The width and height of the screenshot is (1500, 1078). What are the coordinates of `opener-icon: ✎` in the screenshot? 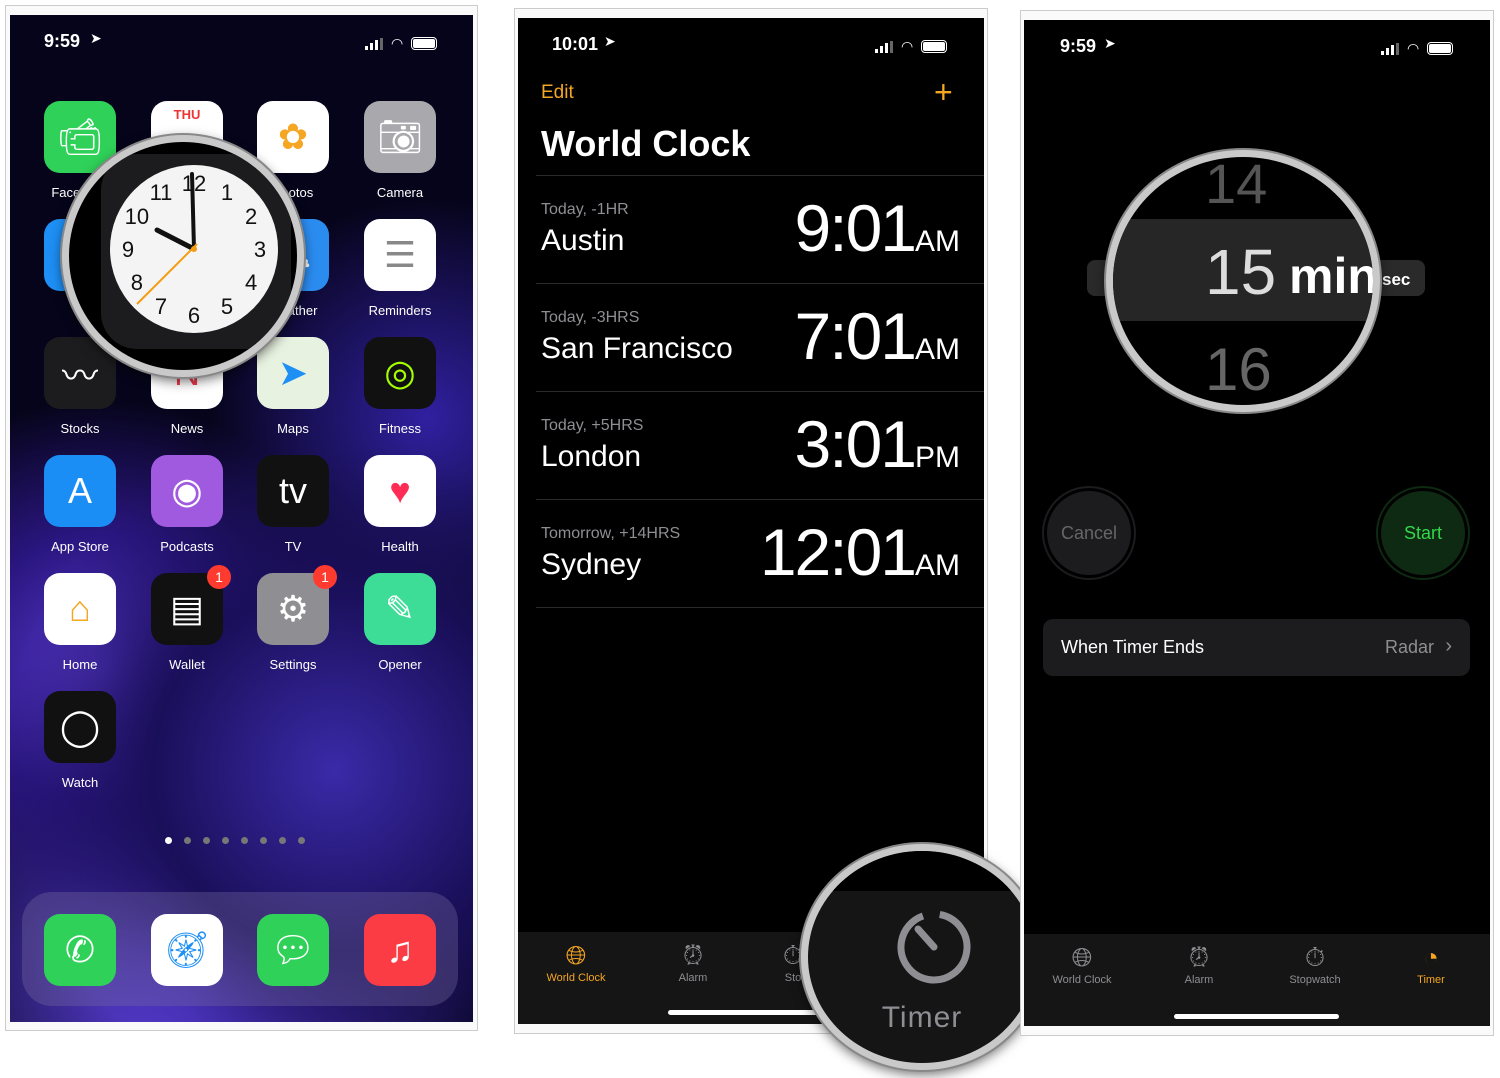 It's located at (400, 609).